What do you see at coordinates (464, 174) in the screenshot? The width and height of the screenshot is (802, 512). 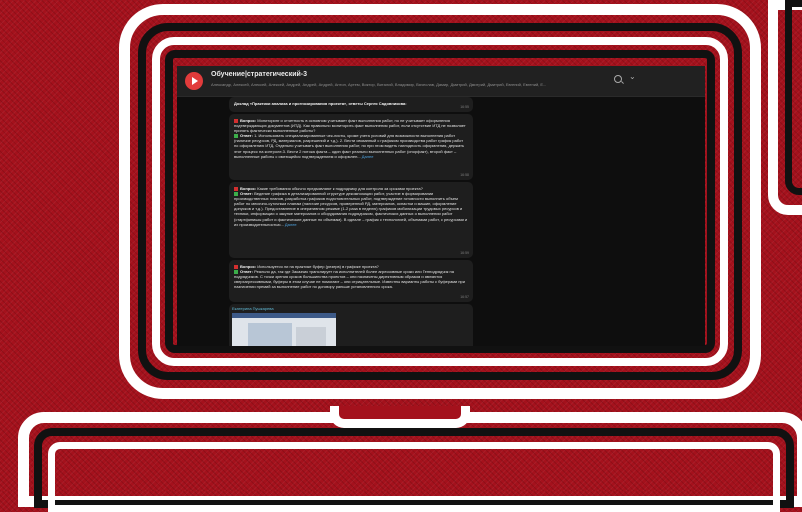 I see `message-time: 16:58` at bounding box center [464, 174].